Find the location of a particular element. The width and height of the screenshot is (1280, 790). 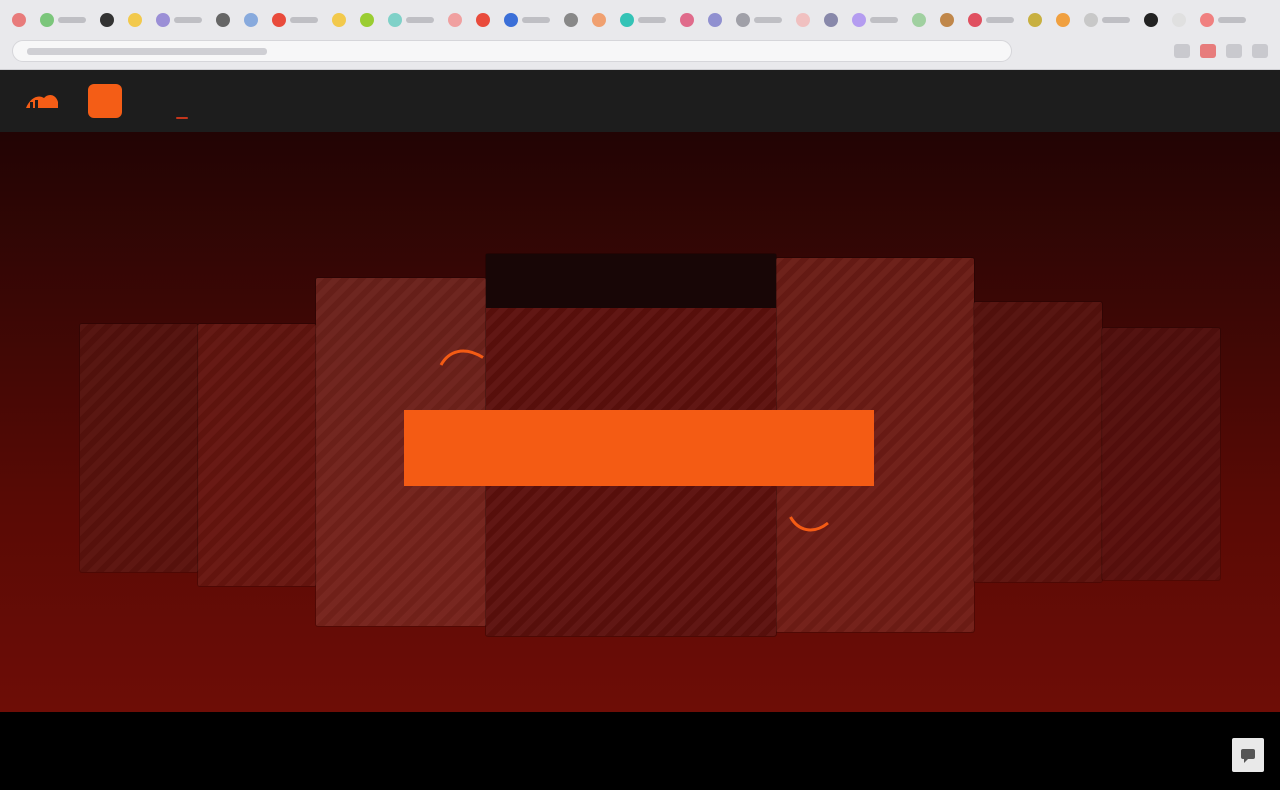

cta-bar is located at coordinates (639, 448).